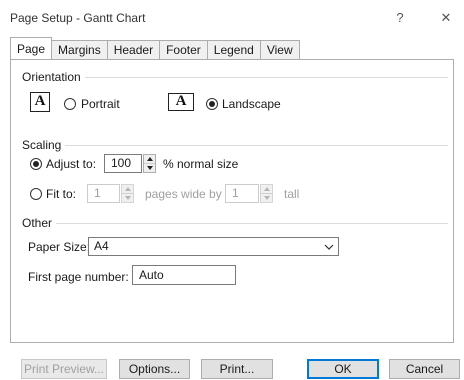 The image size is (464, 380). Describe the element at coordinates (133, 49) in the screenshot. I see `tab-header: Header` at that location.